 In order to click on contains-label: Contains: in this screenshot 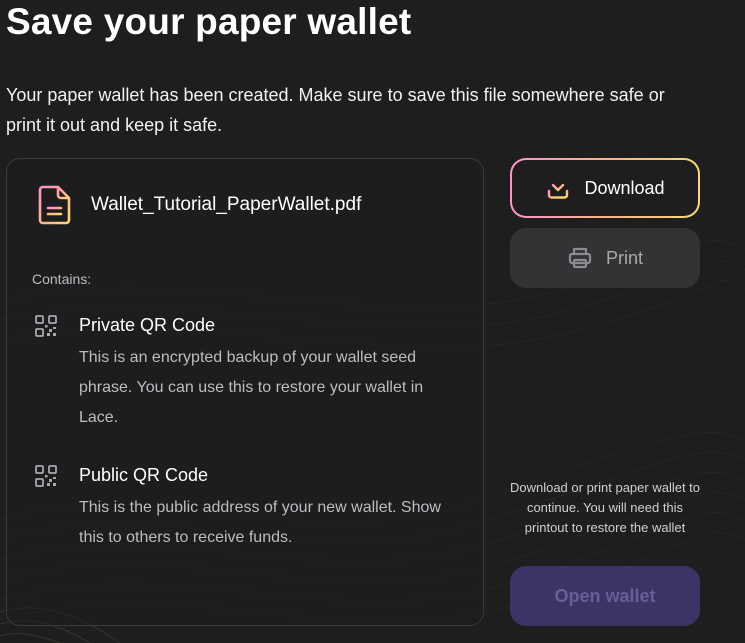, I will do `click(62, 279)`.